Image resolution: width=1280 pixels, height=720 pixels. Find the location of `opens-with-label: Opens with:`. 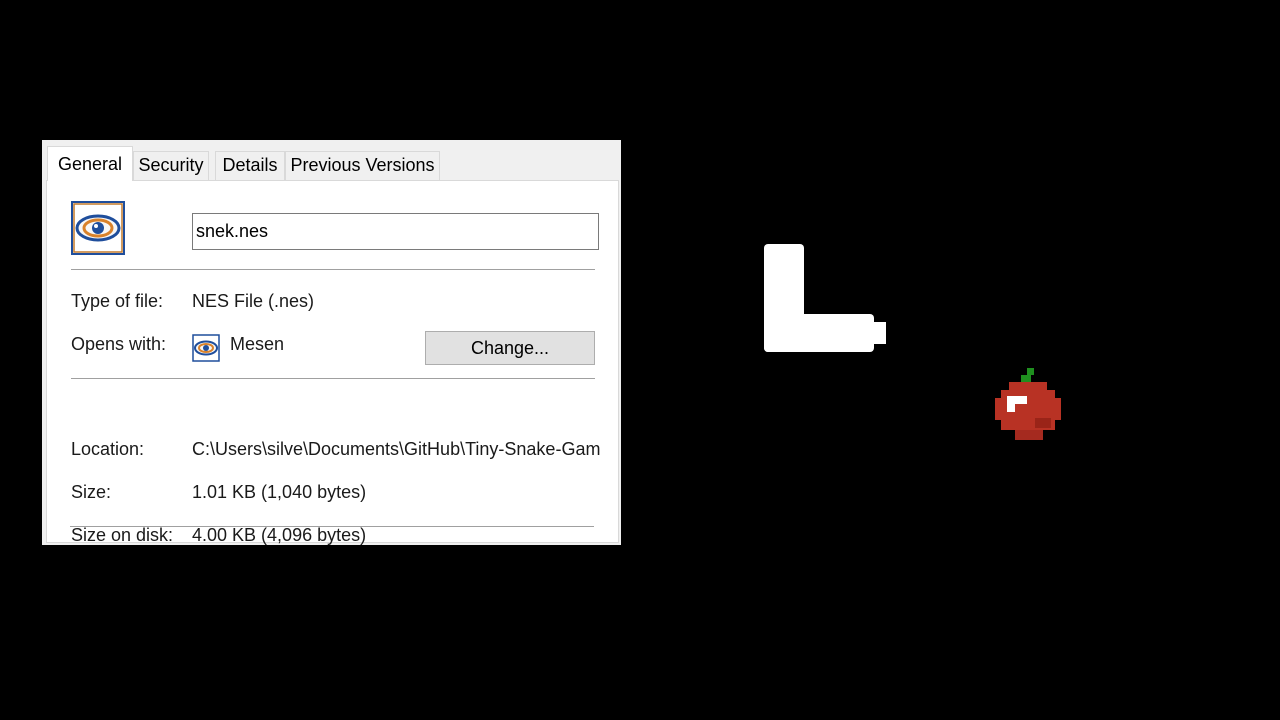

opens-with-label: Opens with: is located at coordinates (119, 344).